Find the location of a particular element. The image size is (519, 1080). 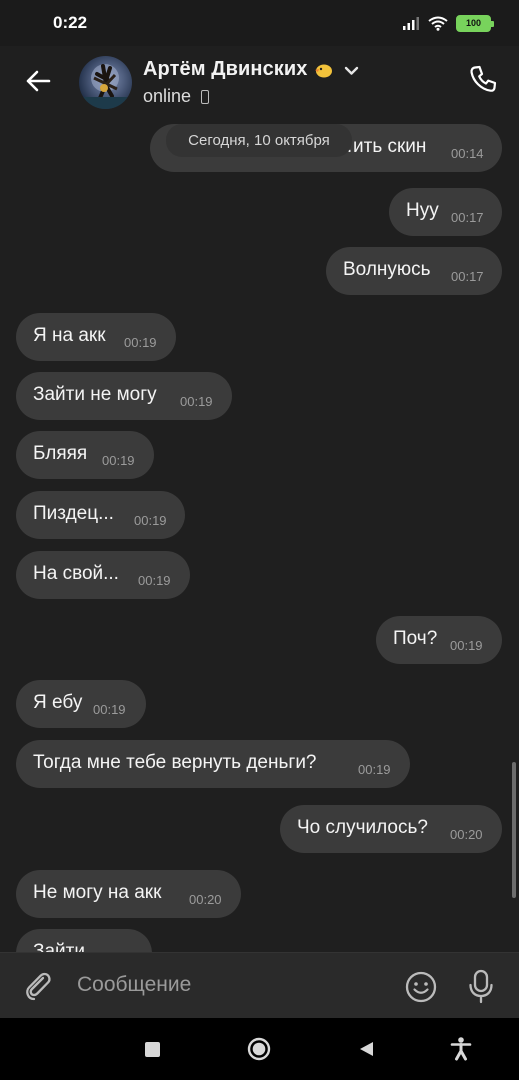

message-outgoing: Поч? 00:19 is located at coordinates (439, 640).